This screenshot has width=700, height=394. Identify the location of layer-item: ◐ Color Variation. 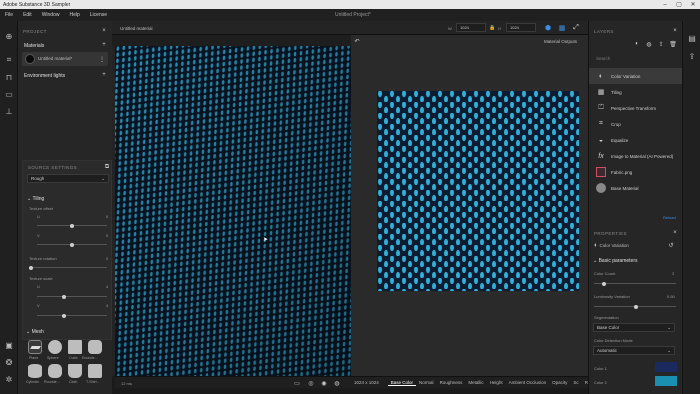
(636, 76).